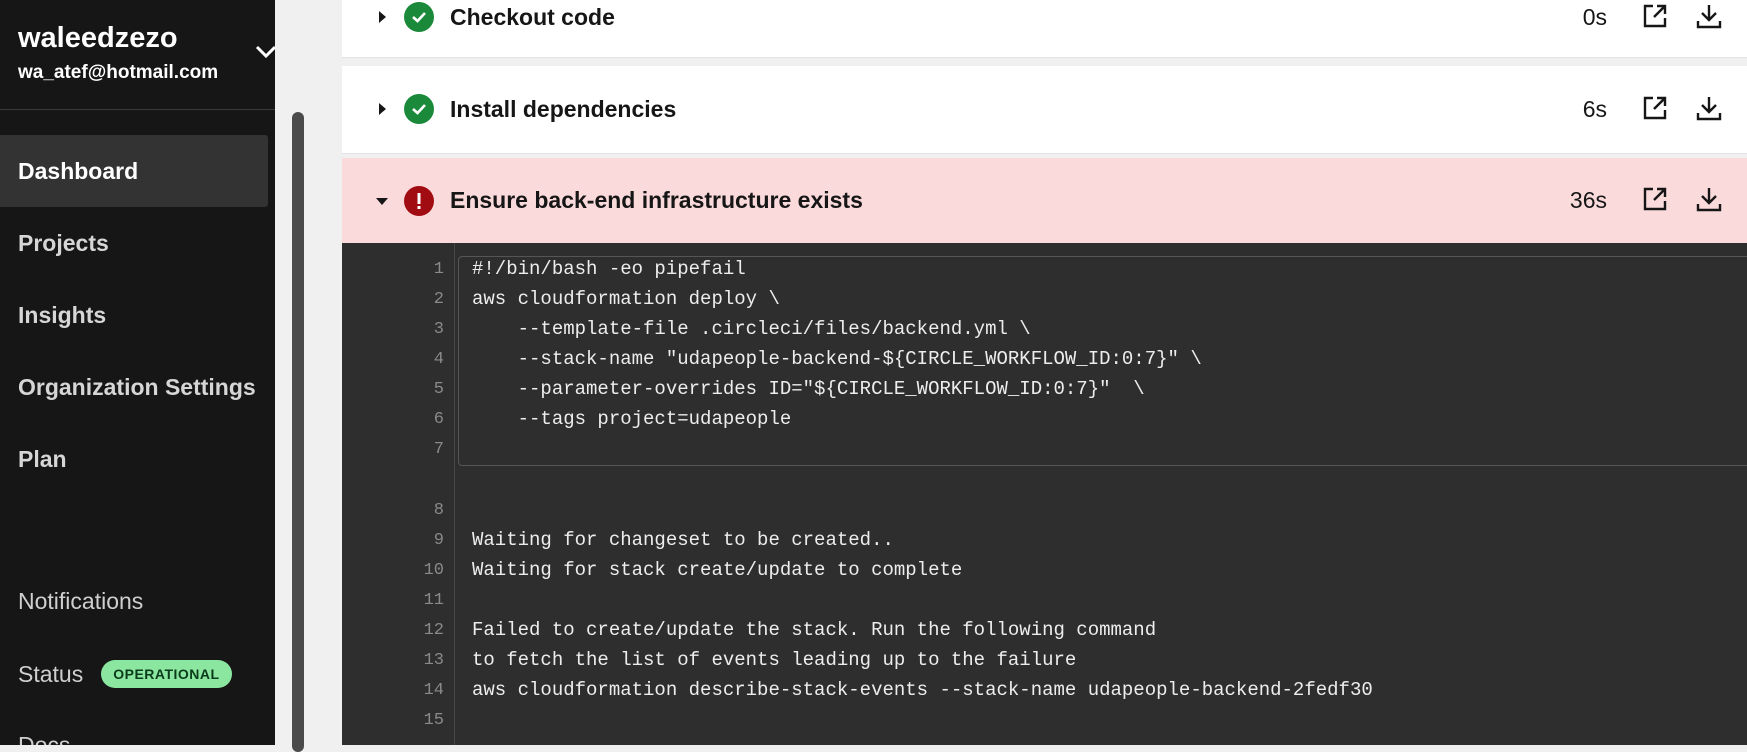 The width and height of the screenshot is (1747, 752). What do you see at coordinates (433, 630) in the screenshot?
I see `line-number: 12` at bounding box center [433, 630].